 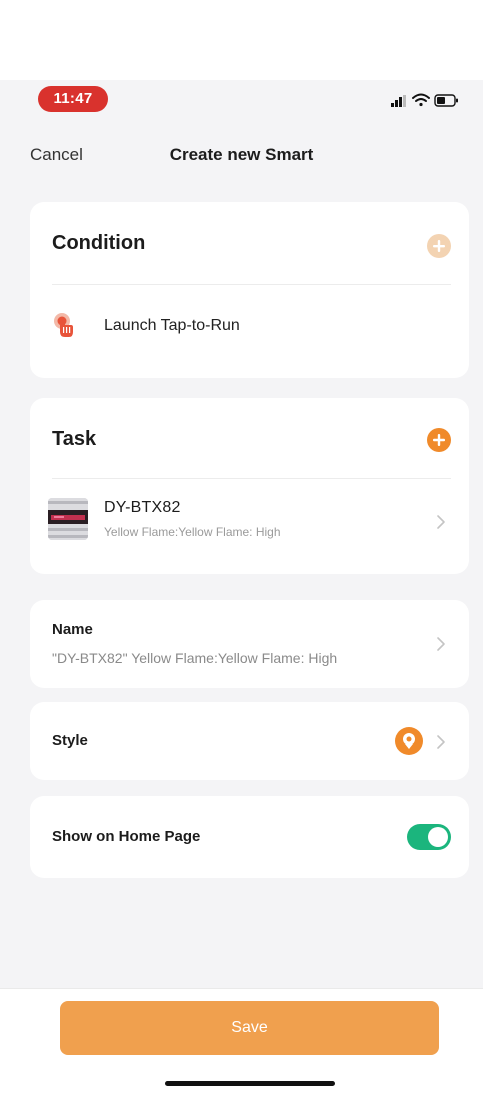 What do you see at coordinates (192, 532) in the screenshot?
I see `device-action: Yellow Flame:Yellow Flame: High` at bounding box center [192, 532].